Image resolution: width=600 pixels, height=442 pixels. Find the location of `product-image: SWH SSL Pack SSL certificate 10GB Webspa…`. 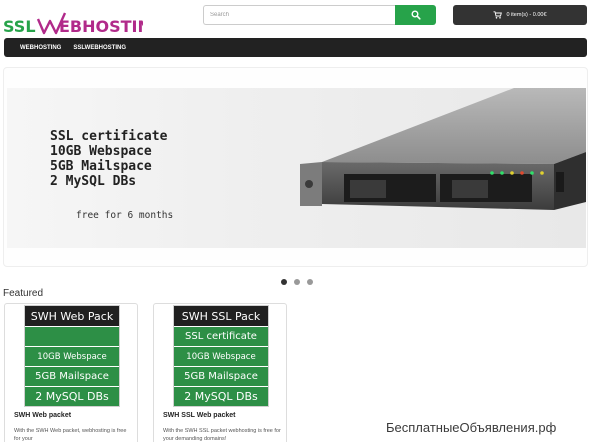

product-image: SWH SSL Pack SSL certificate 10GB Webspa… is located at coordinates (221, 356).